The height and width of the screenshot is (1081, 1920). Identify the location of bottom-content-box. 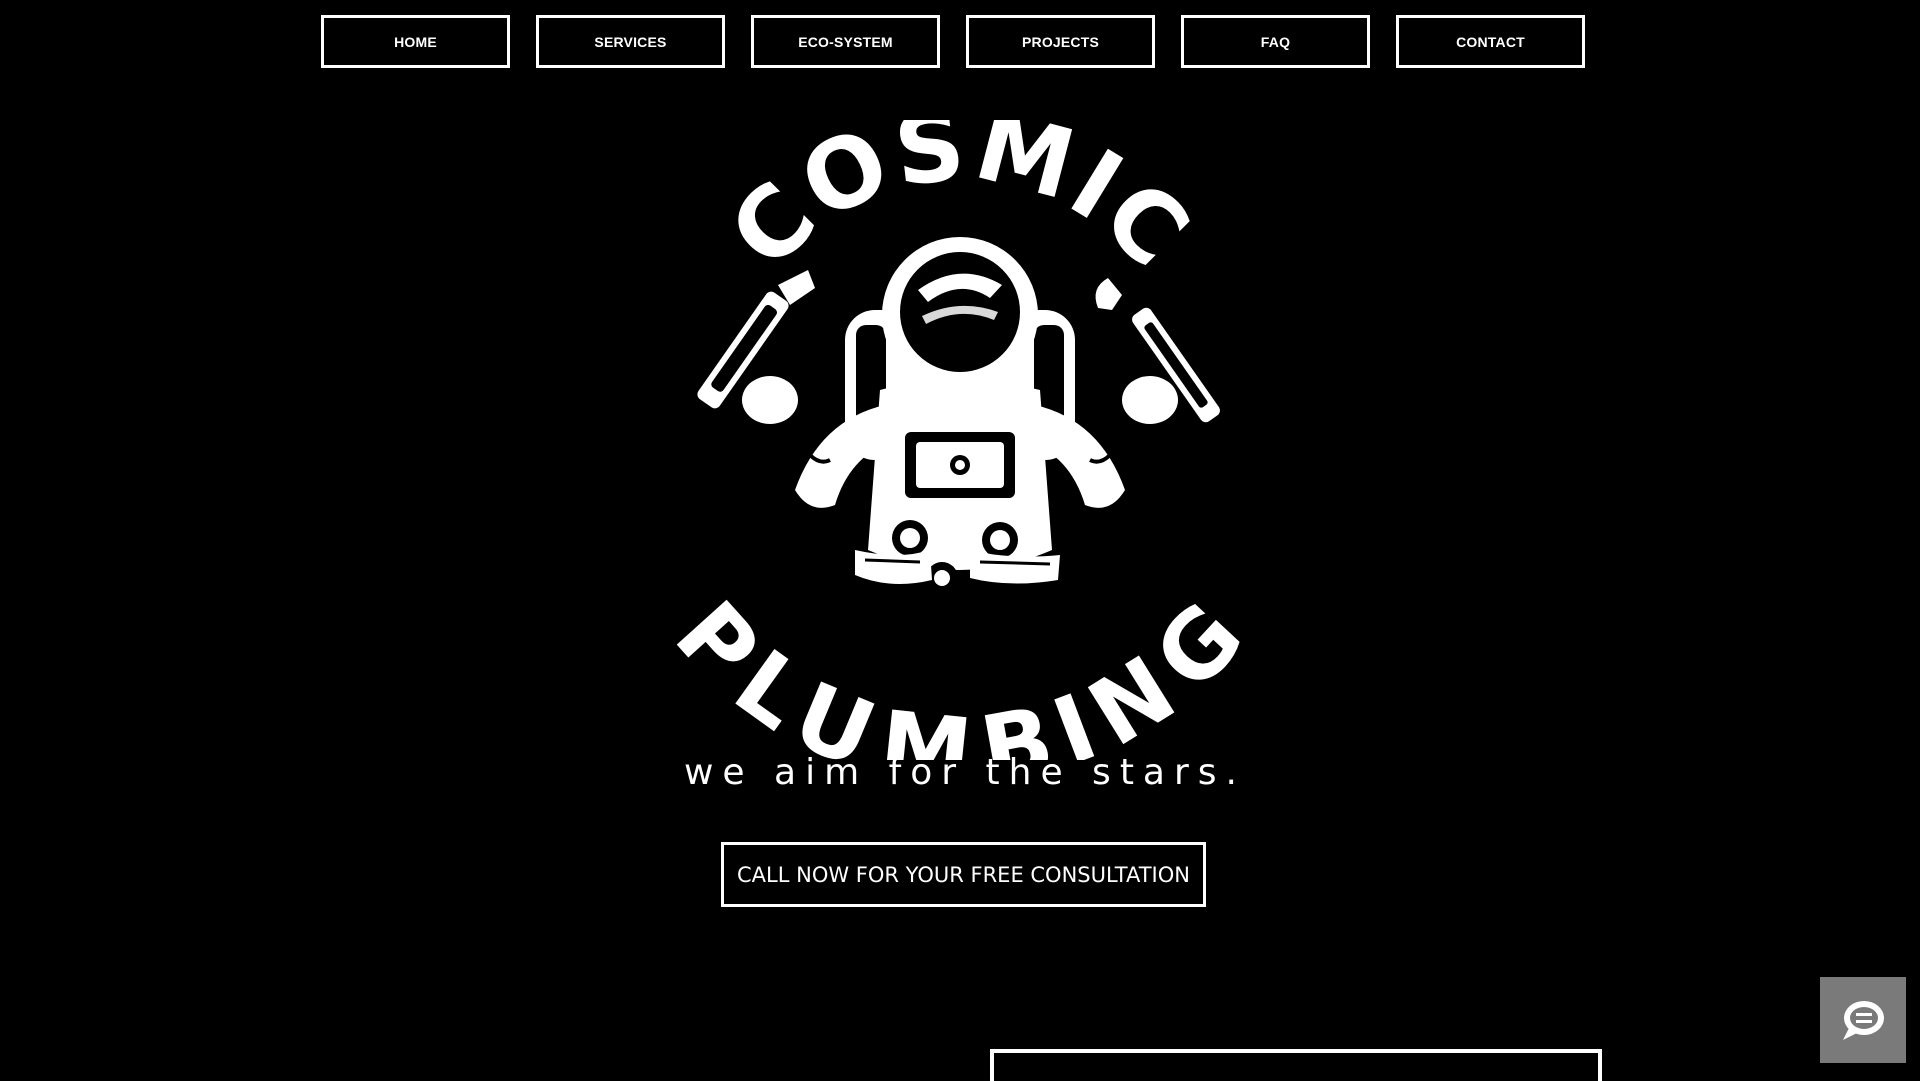
(1296, 1065).